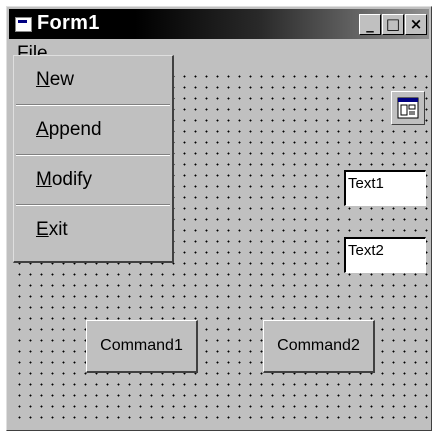  I want to click on command1-button: Command1, so click(142, 346).